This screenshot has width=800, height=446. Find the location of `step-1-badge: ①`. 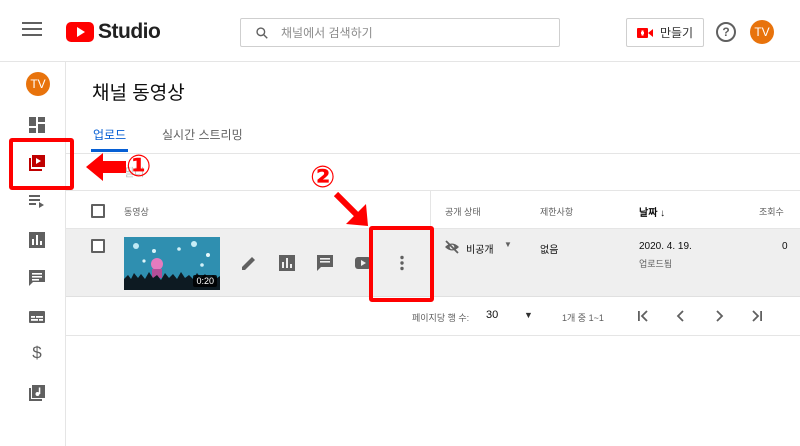

step-1-badge: ① is located at coordinates (139, 166).